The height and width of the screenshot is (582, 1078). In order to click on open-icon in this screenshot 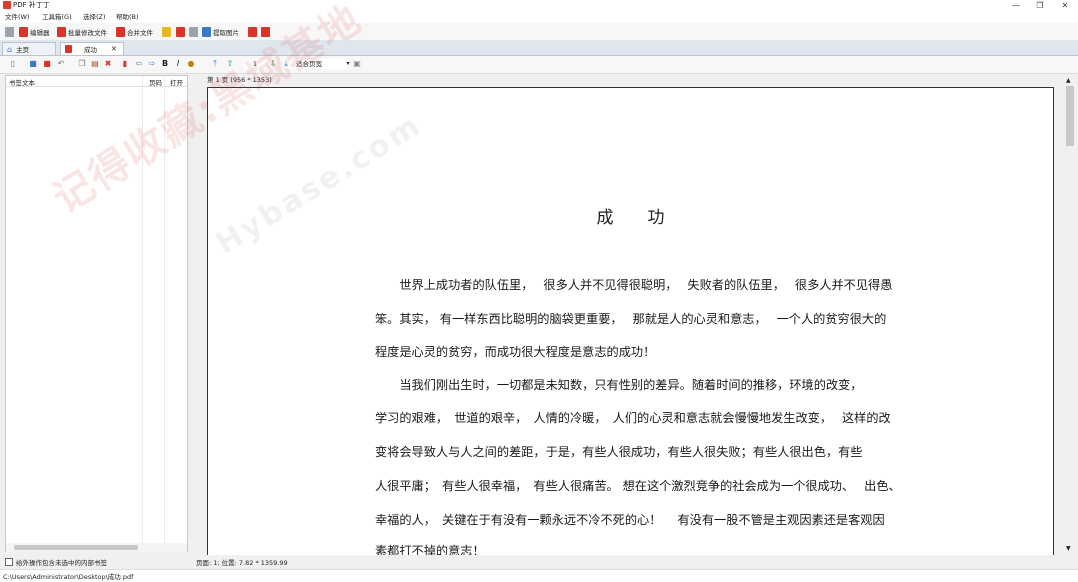, I will do `click(9, 32)`.